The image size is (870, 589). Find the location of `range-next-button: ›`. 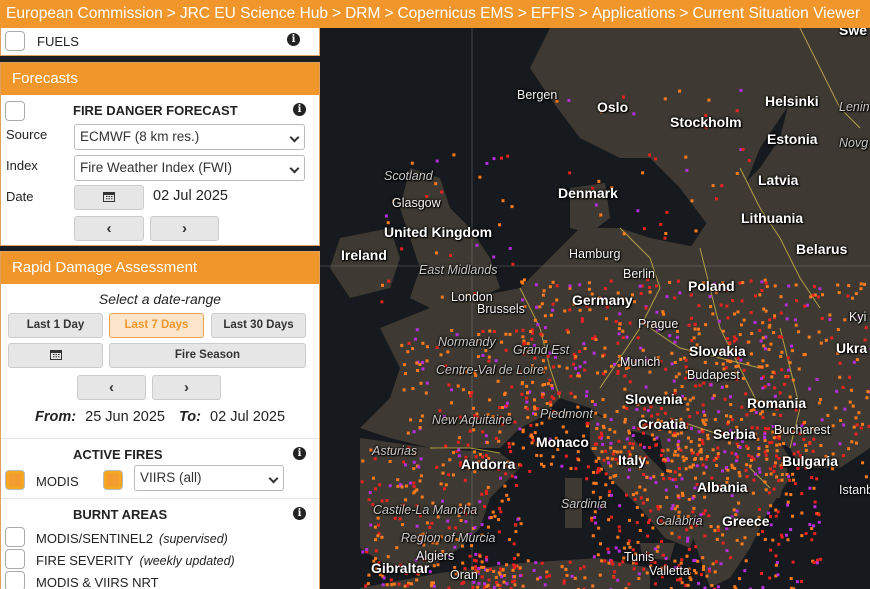

range-next-button: › is located at coordinates (186, 387).